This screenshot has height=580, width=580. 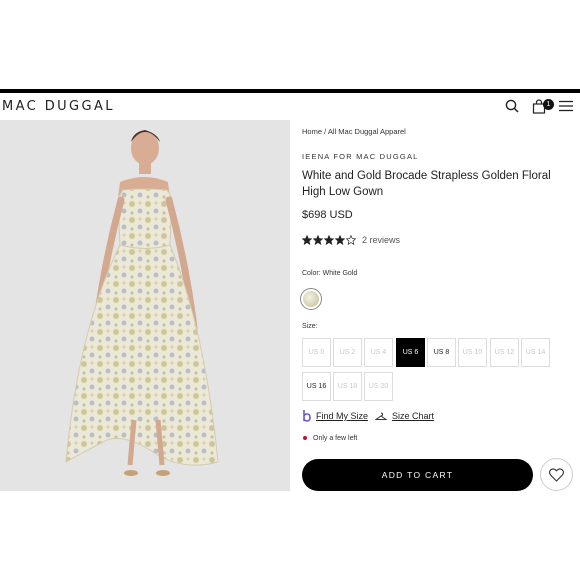 I want to click on stock-status-text: Only a few left, so click(x=335, y=438).